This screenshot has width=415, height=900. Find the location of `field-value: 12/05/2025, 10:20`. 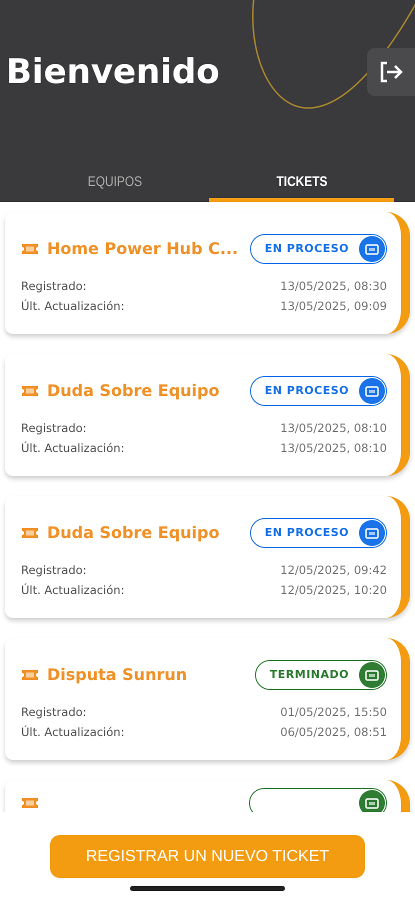

field-value: 12/05/2025, 10:20 is located at coordinates (333, 591).